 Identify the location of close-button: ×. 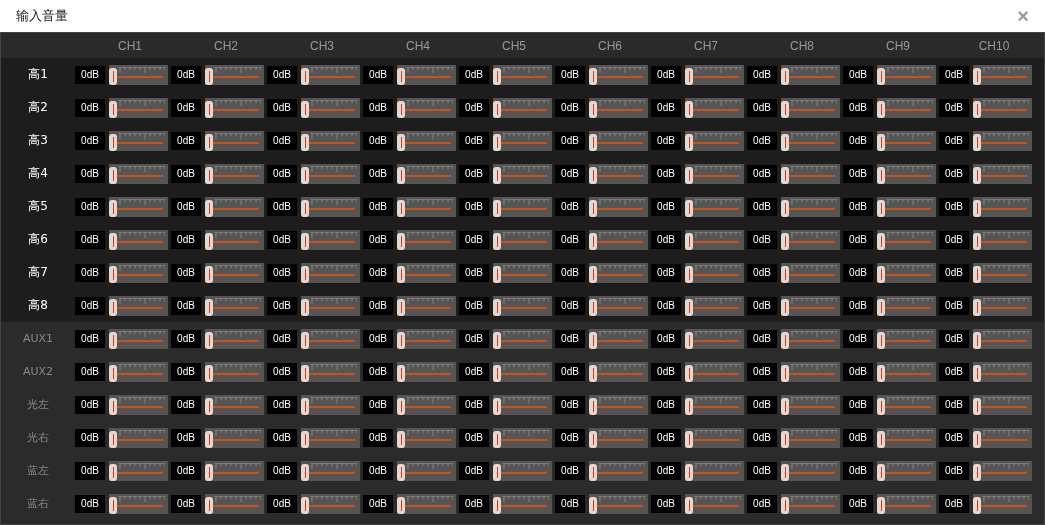
(1023, 16).